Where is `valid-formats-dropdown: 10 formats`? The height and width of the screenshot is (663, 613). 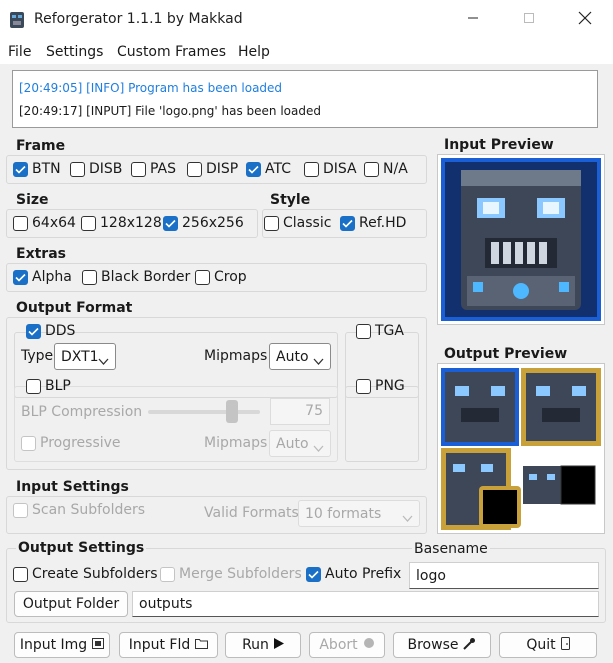 valid-formats-dropdown: 10 formats is located at coordinates (359, 513).